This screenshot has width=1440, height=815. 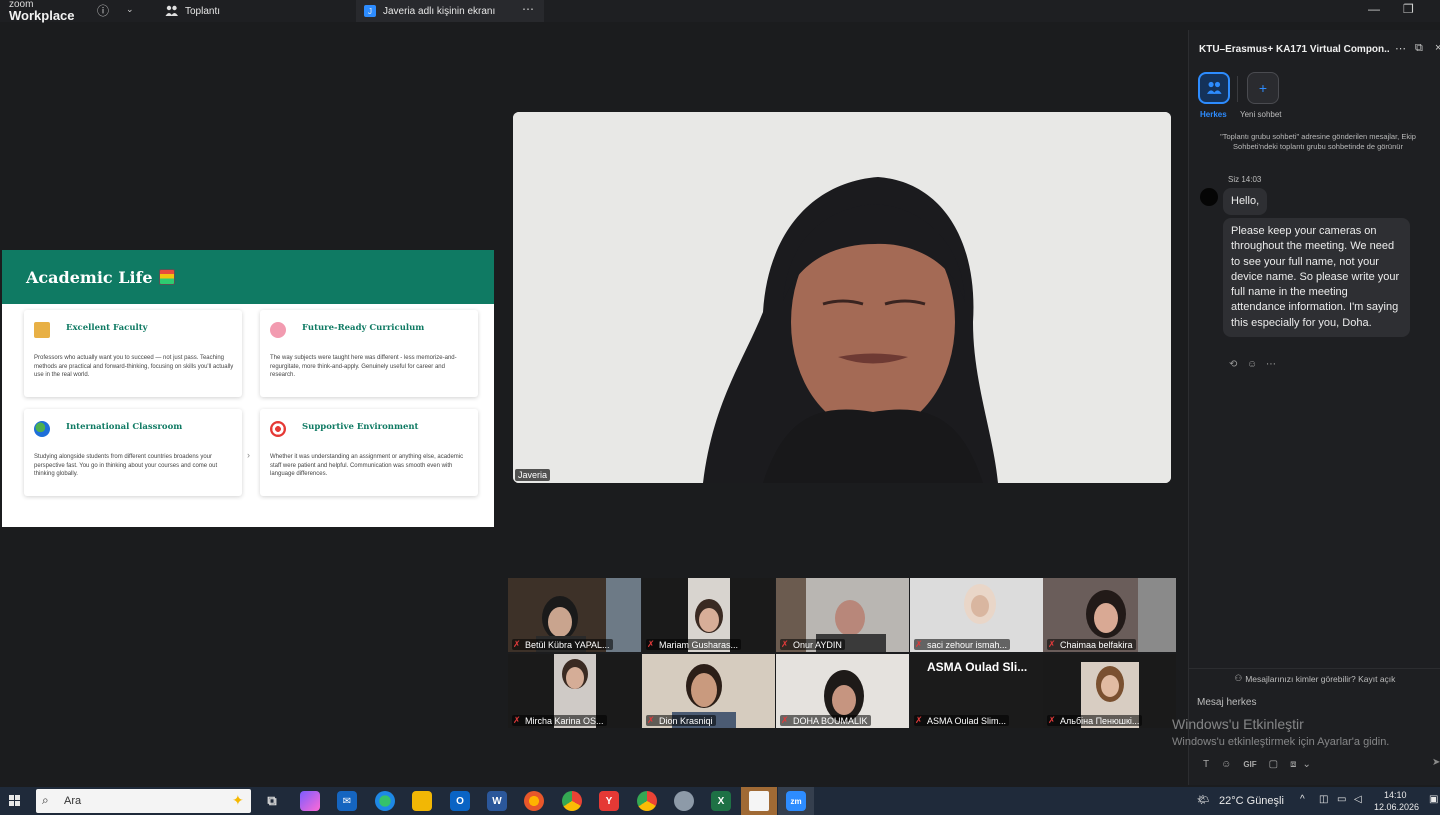 I want to click on person-icon: ⚇, so click(x=1238, y=678).